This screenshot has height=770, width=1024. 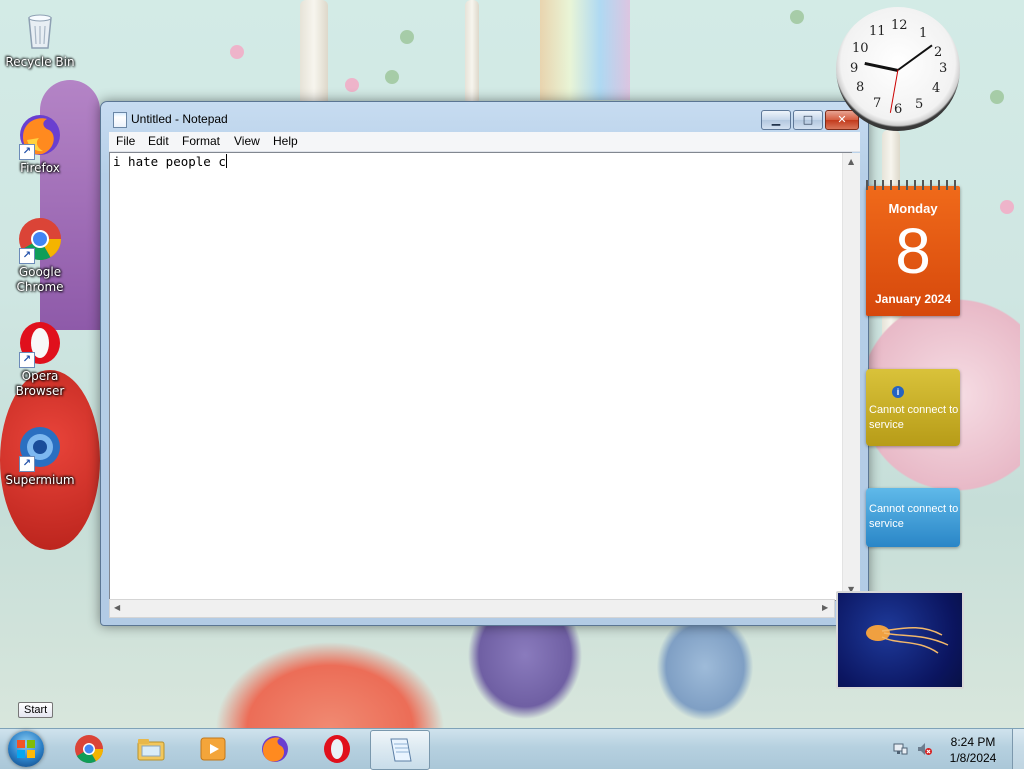 What do you see at coordinates (860, 48) in the screenshot?
I see `clock-number: 10` at bounding box center [860, 48].